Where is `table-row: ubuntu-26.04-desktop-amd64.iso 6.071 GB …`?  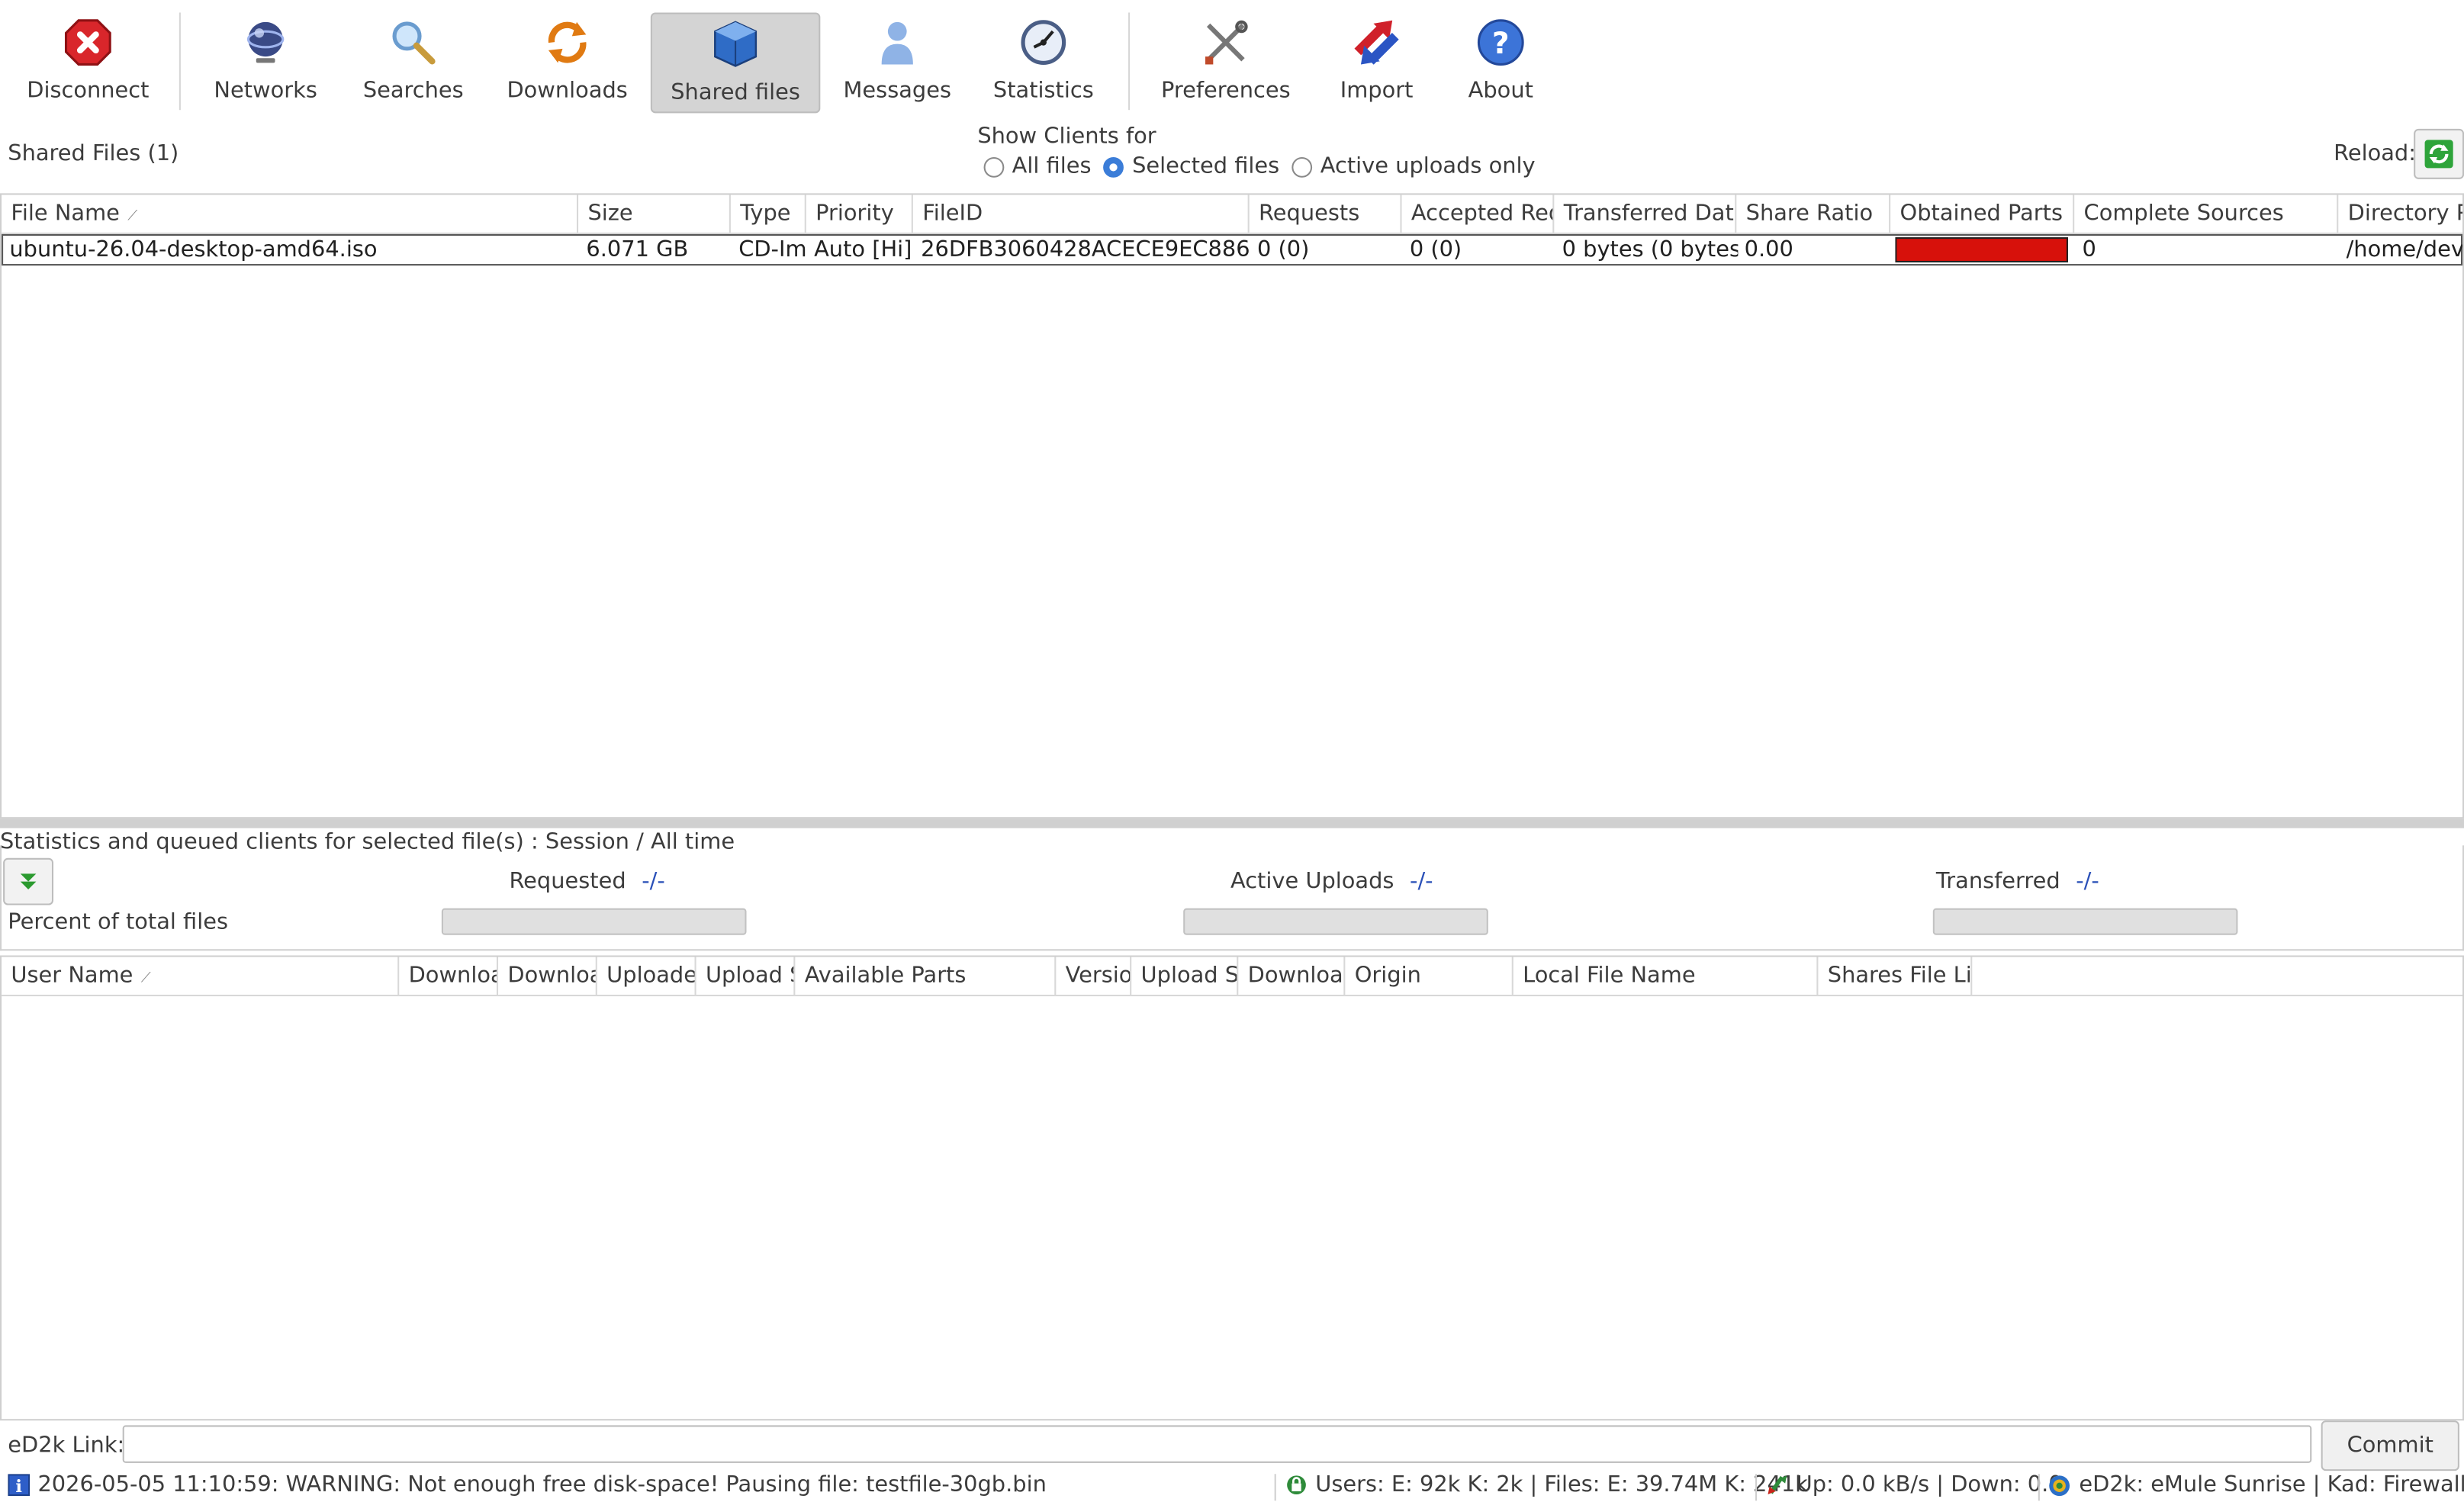
table-row: ubuntu-26.04-desktop-amd64.iso 6.071 GB … is located at coordinates (1233, 249).